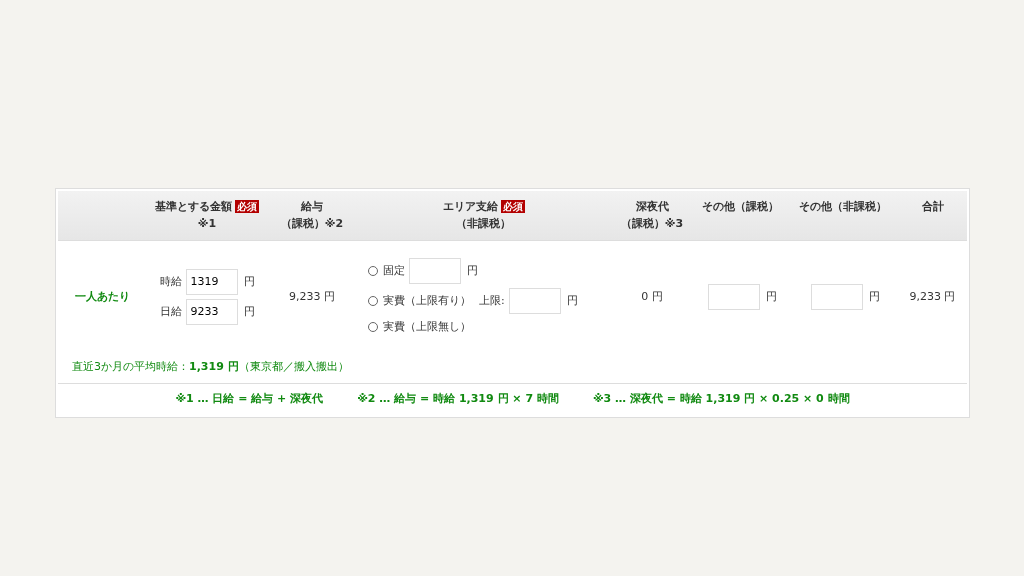 The width and height of the screenshot is (1024, 576). I want to click on footnote: ※2 … 給与 = 時給 1,319 円 × 7 時間, so click(458, 399).